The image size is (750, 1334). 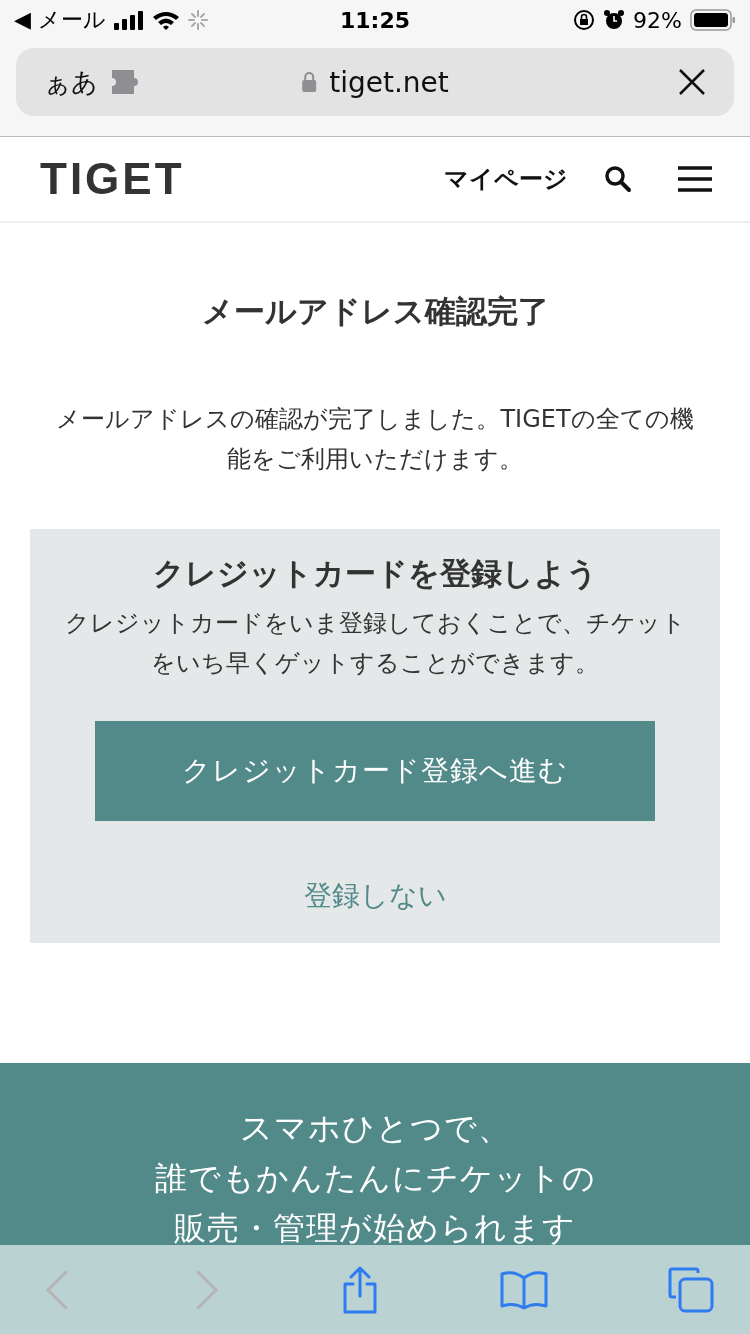 What do you see at coordinates (713, 20) in the screenshot?
I see `battery-icon` at bounding box center [713, 20].